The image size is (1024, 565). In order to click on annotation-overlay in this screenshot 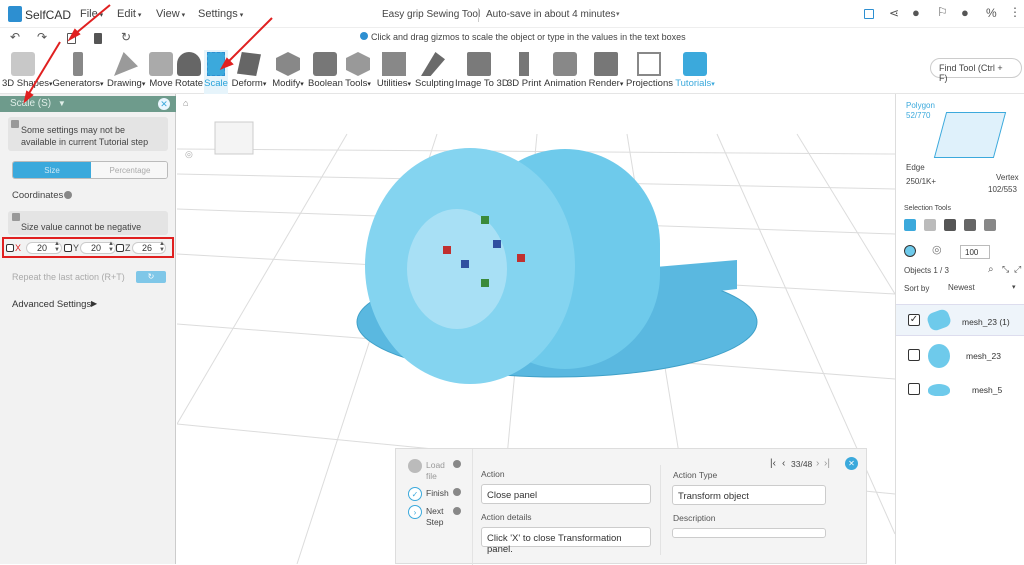, I will do `click(148, 54)`.